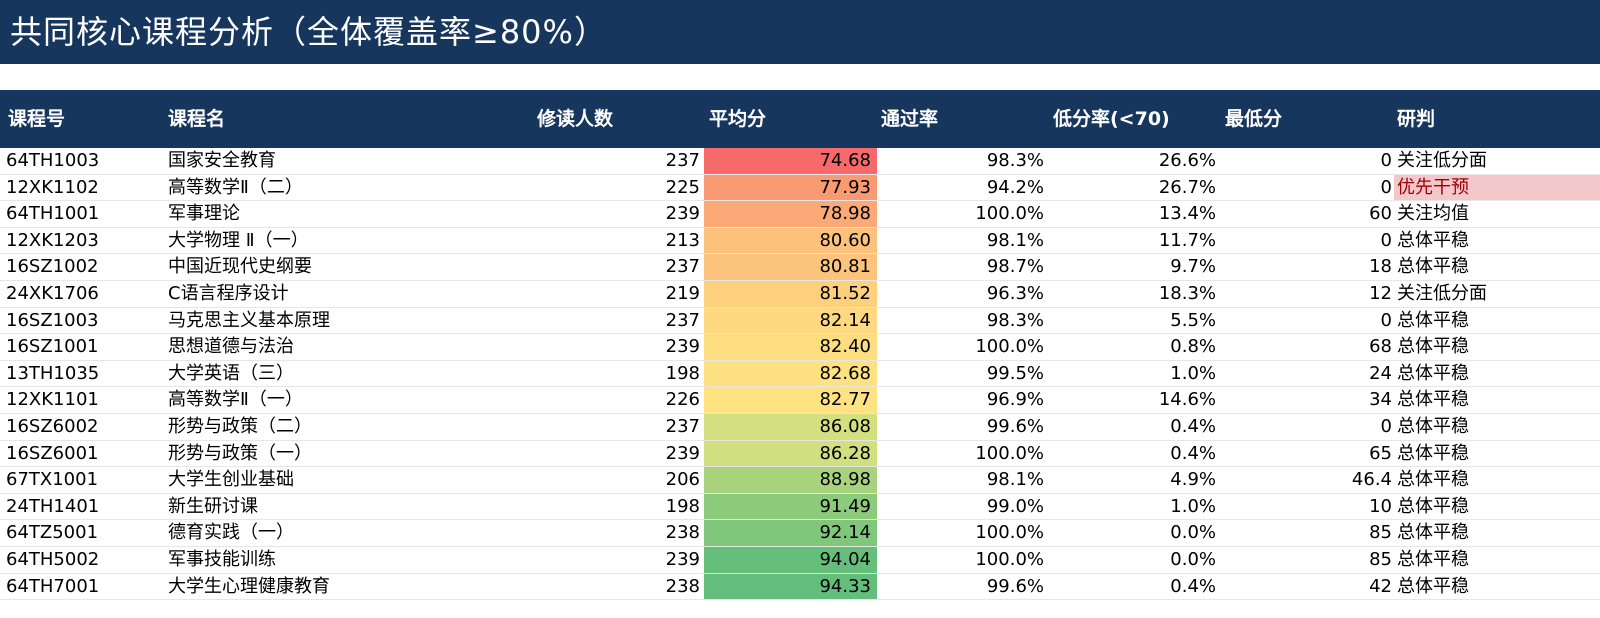 The width and height of the screenshot is (1600, 618). I want to click on average-score-cell: 94.33, so click(790, 586).